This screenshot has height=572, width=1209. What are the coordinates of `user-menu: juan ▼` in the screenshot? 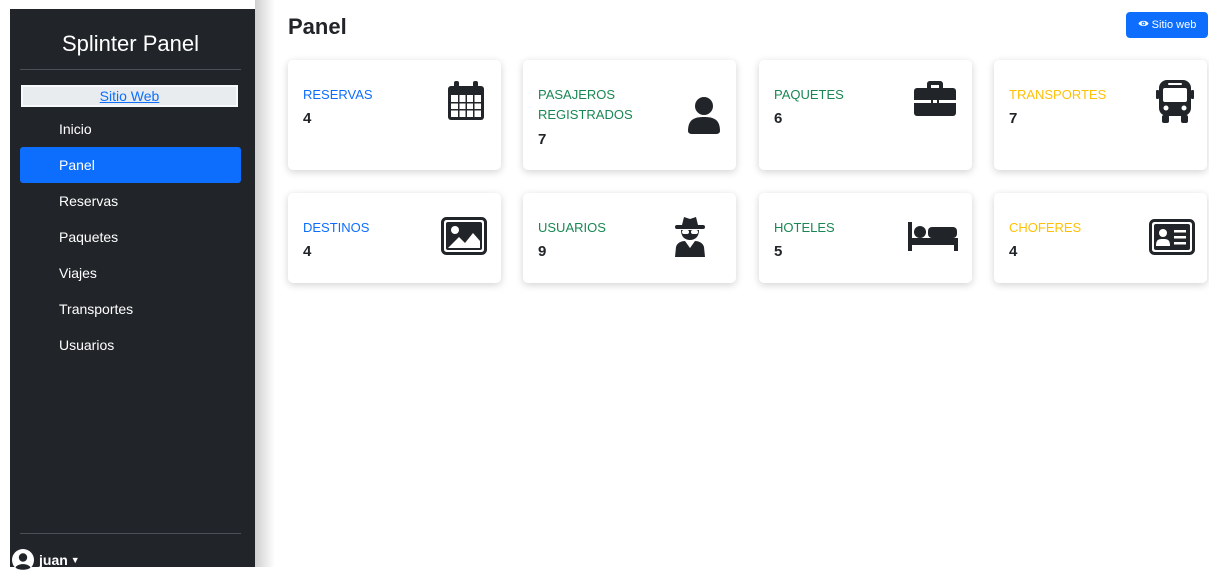 It's located at (45, 560).